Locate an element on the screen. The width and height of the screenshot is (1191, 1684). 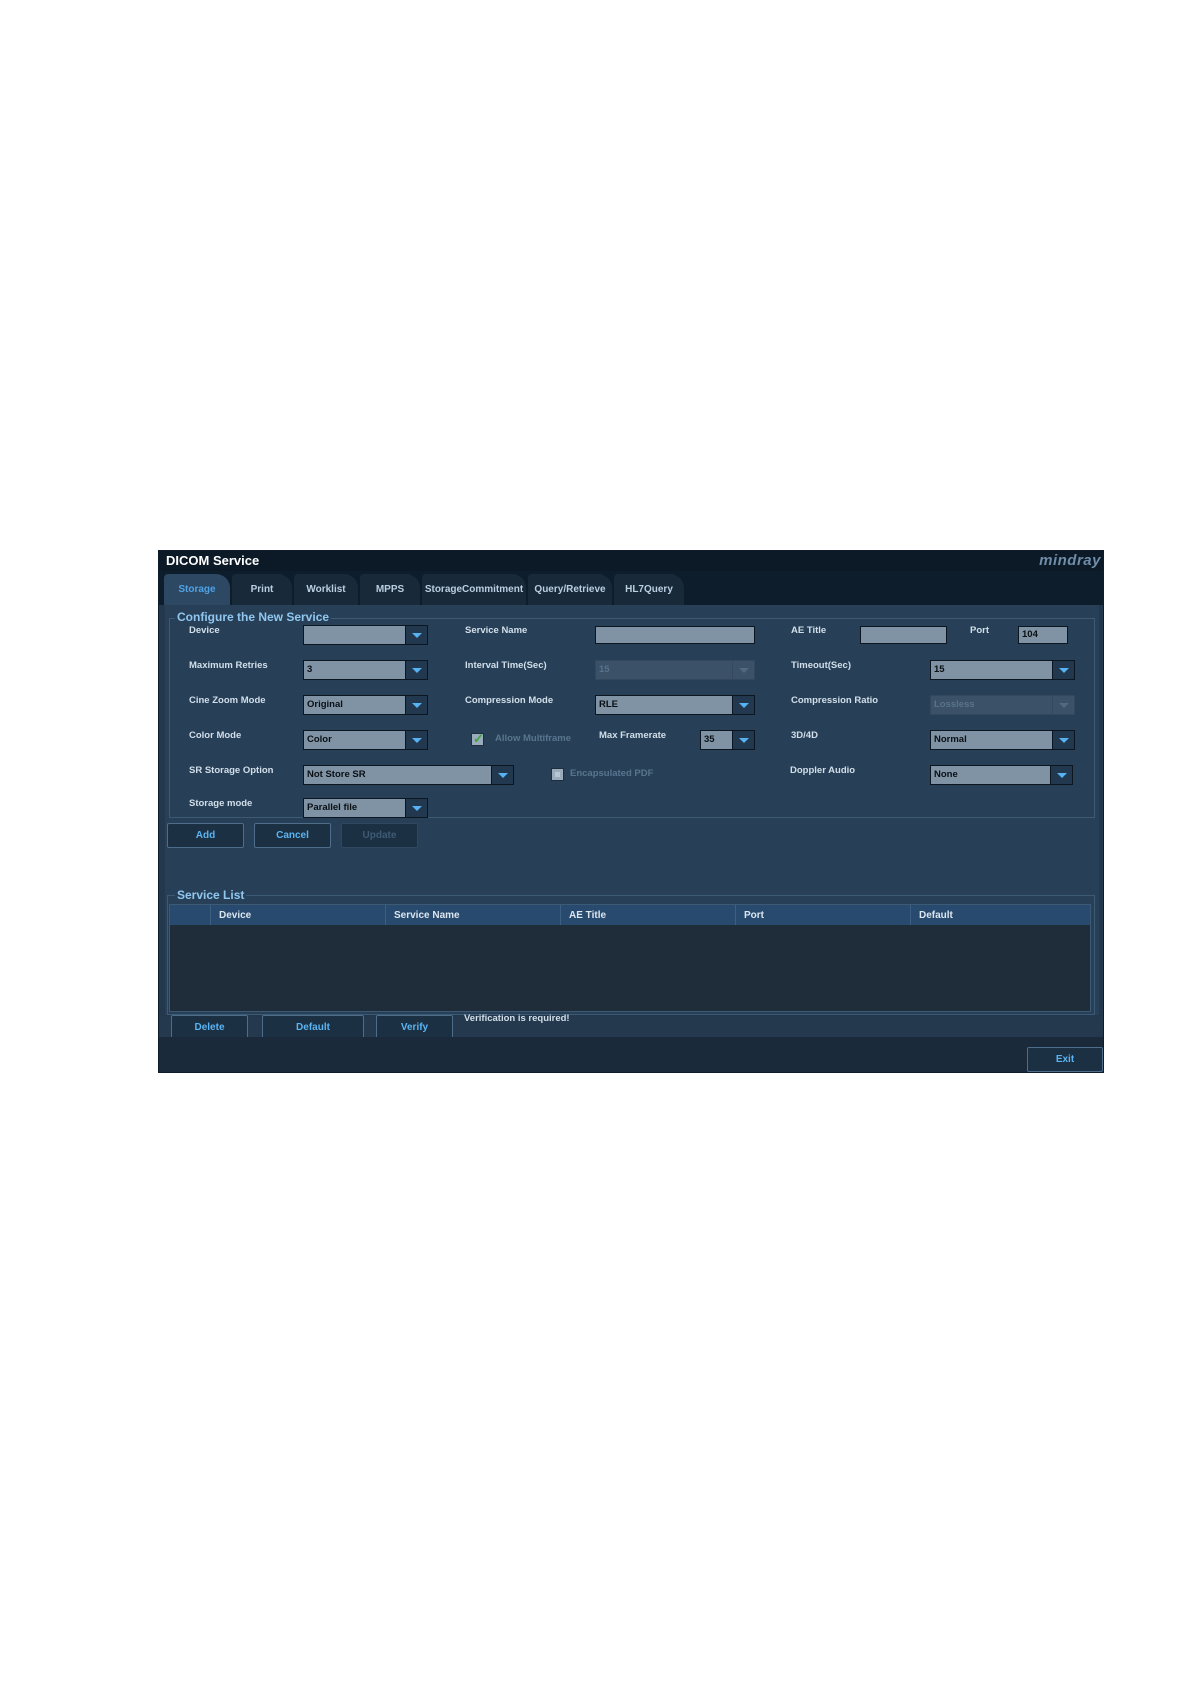
service-list-title: Service List is located at coordinates (211, 895).